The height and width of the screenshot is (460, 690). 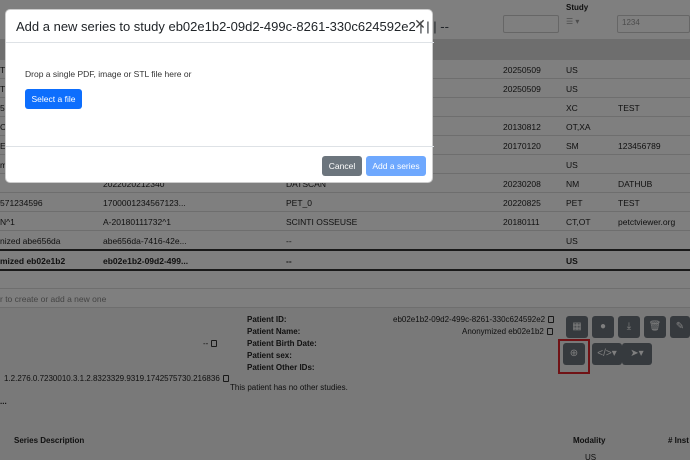 I want to click on close-icon: ✕, so click(x=420, y=24).